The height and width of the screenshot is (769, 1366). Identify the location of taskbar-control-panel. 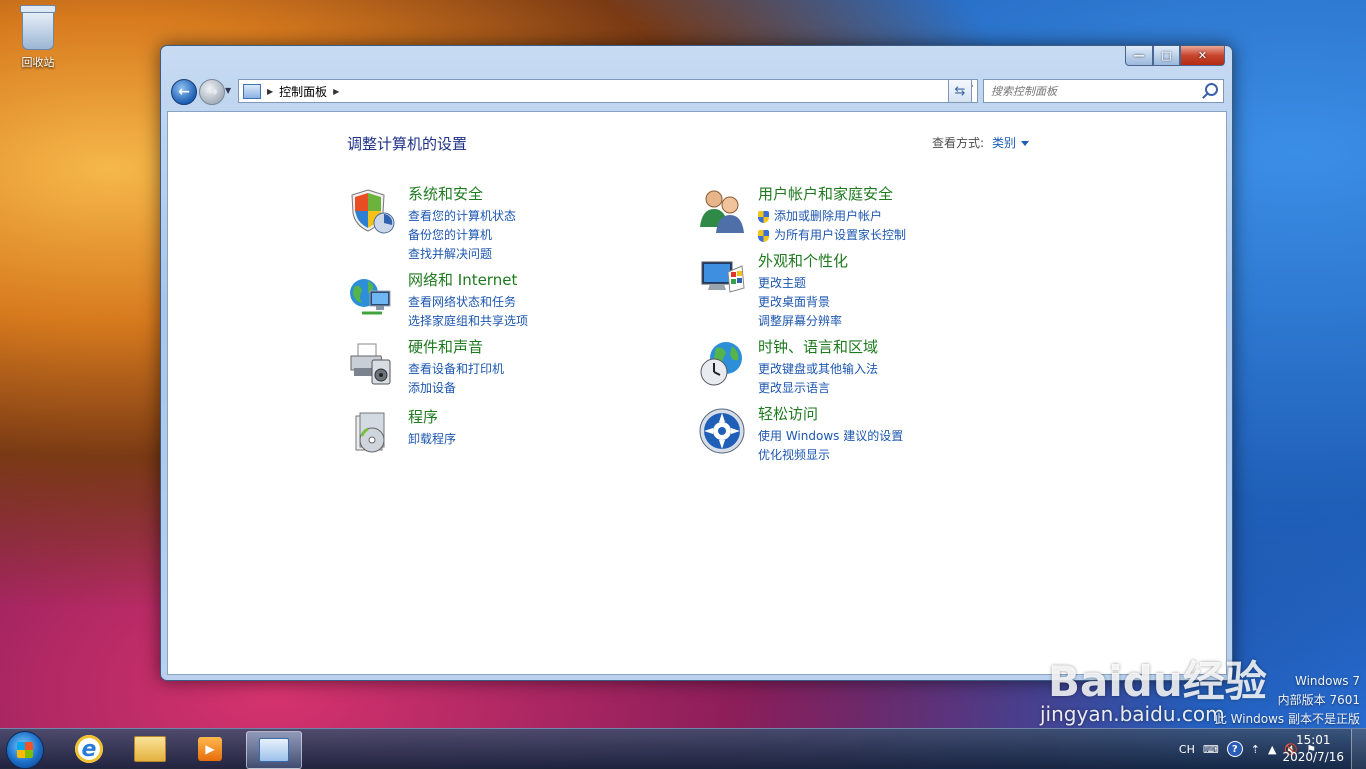
(274, 750).